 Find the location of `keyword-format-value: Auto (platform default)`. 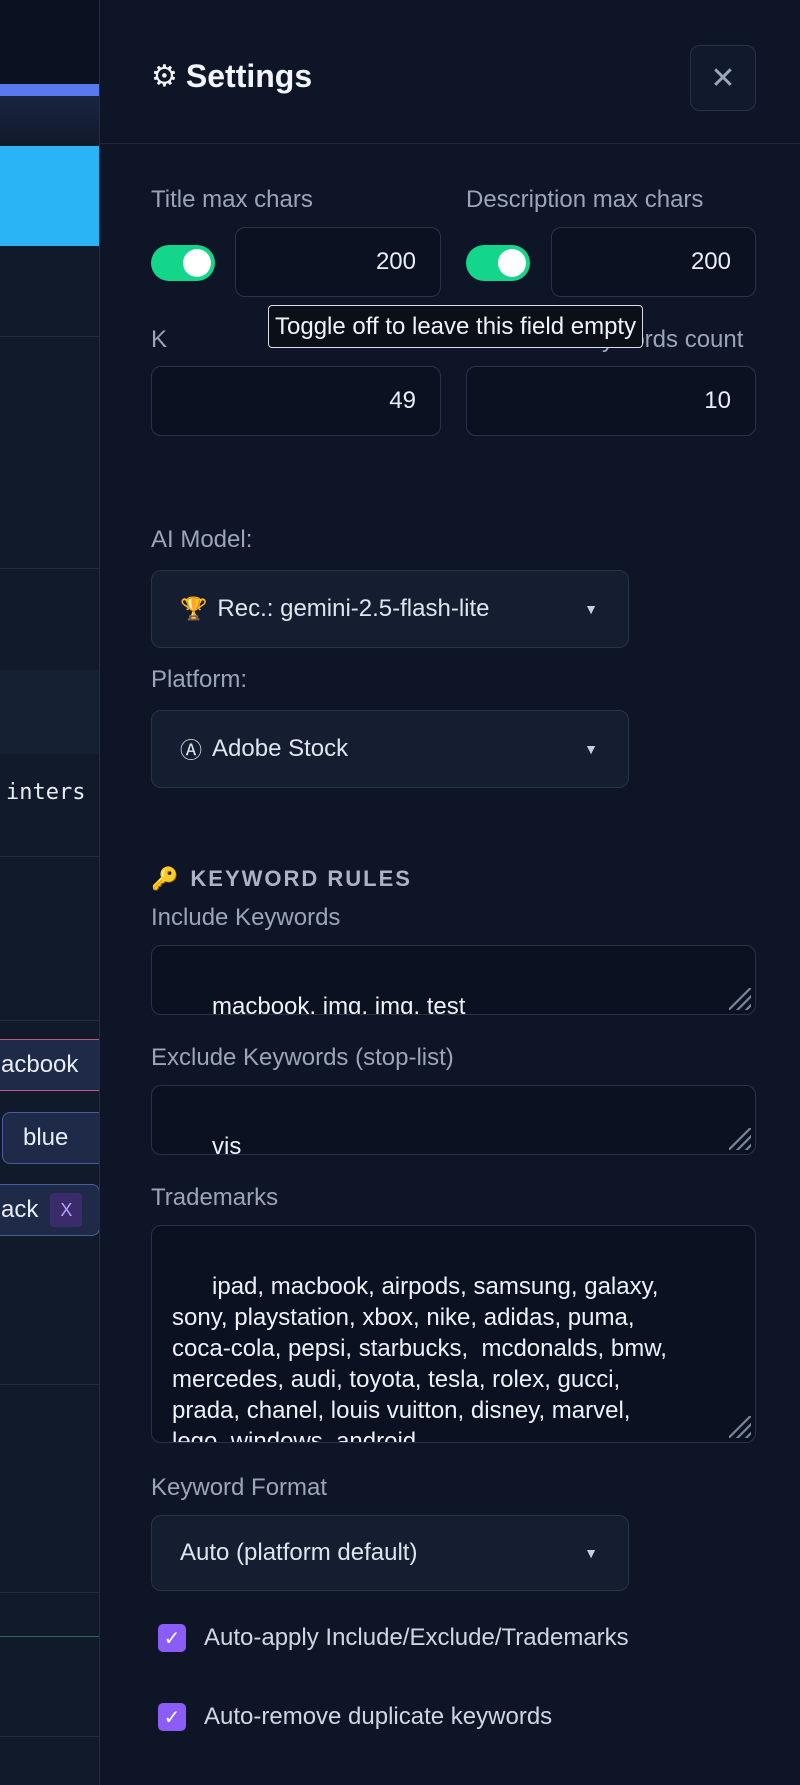

keyword-format-value: Auto (platform default) is located at coordinates (299, 1552).